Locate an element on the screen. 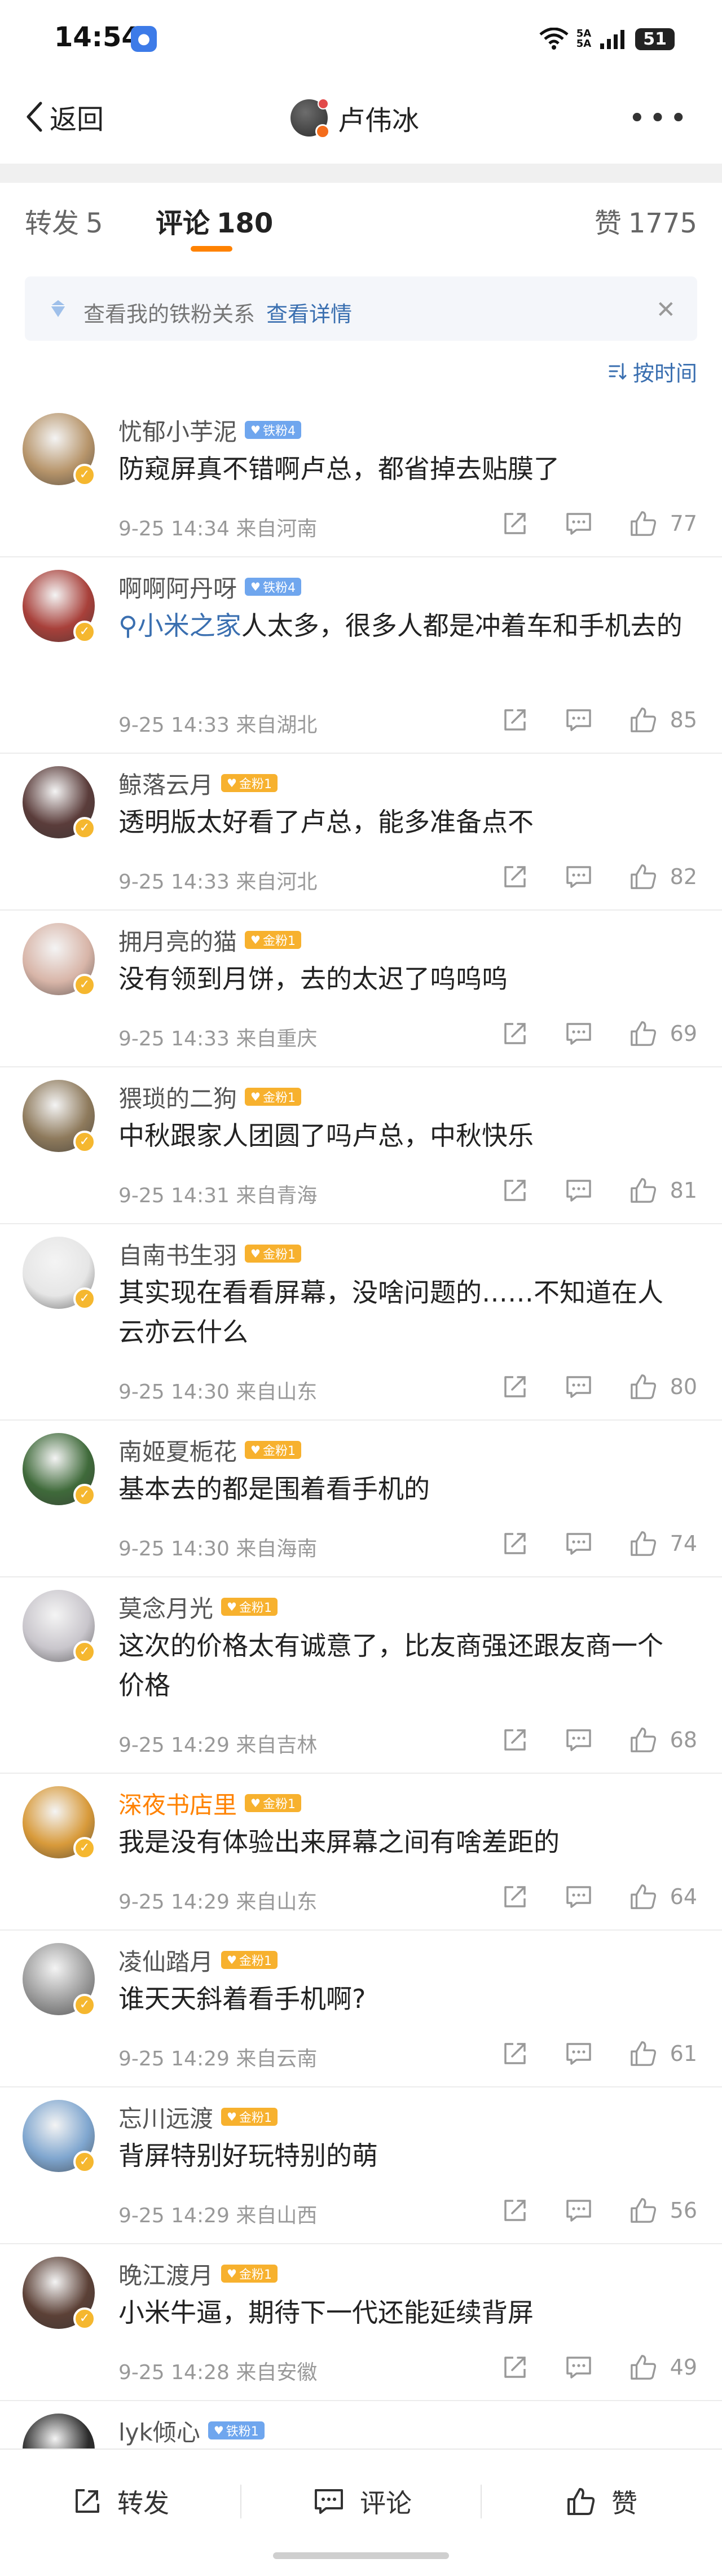 This screenshot has width=722, height=2576. comment-like-button: 77 is located at coordinates (663, 523).